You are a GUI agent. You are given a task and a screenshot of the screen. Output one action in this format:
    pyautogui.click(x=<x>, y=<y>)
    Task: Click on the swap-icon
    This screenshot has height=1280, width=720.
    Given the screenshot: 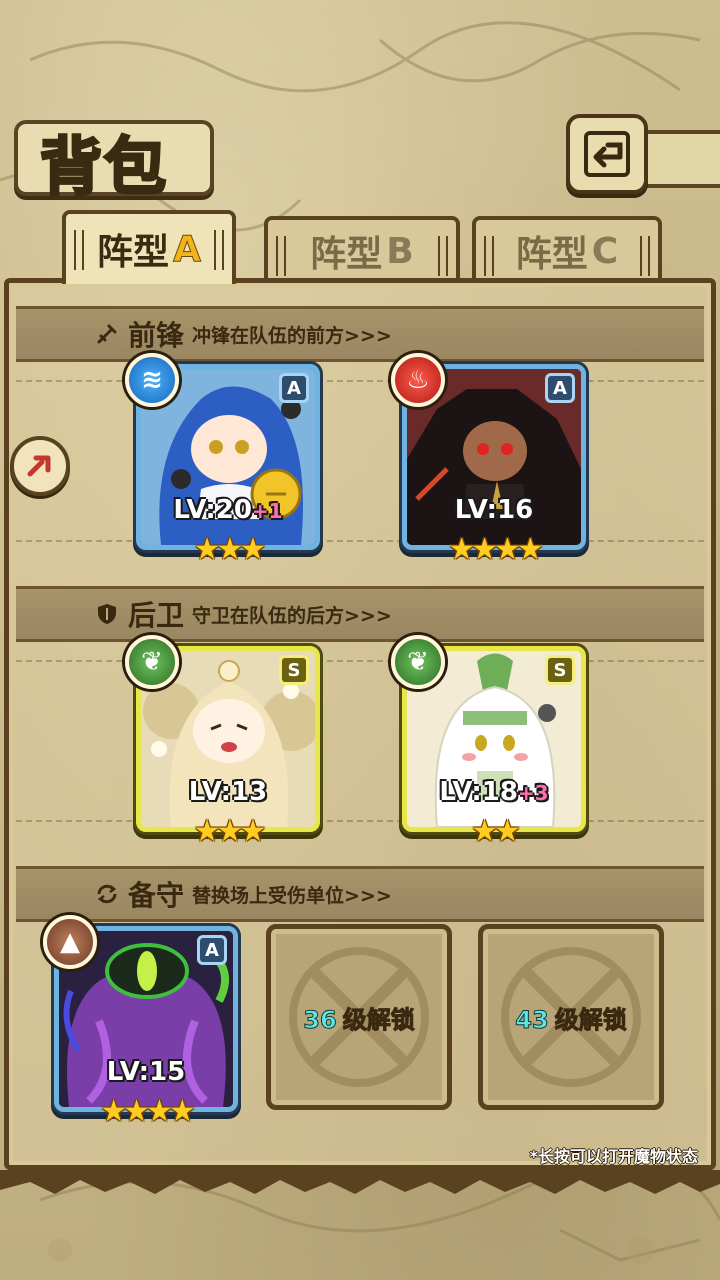 What is the action you would take?
    pyautogui.click(x=107, y=894)
    